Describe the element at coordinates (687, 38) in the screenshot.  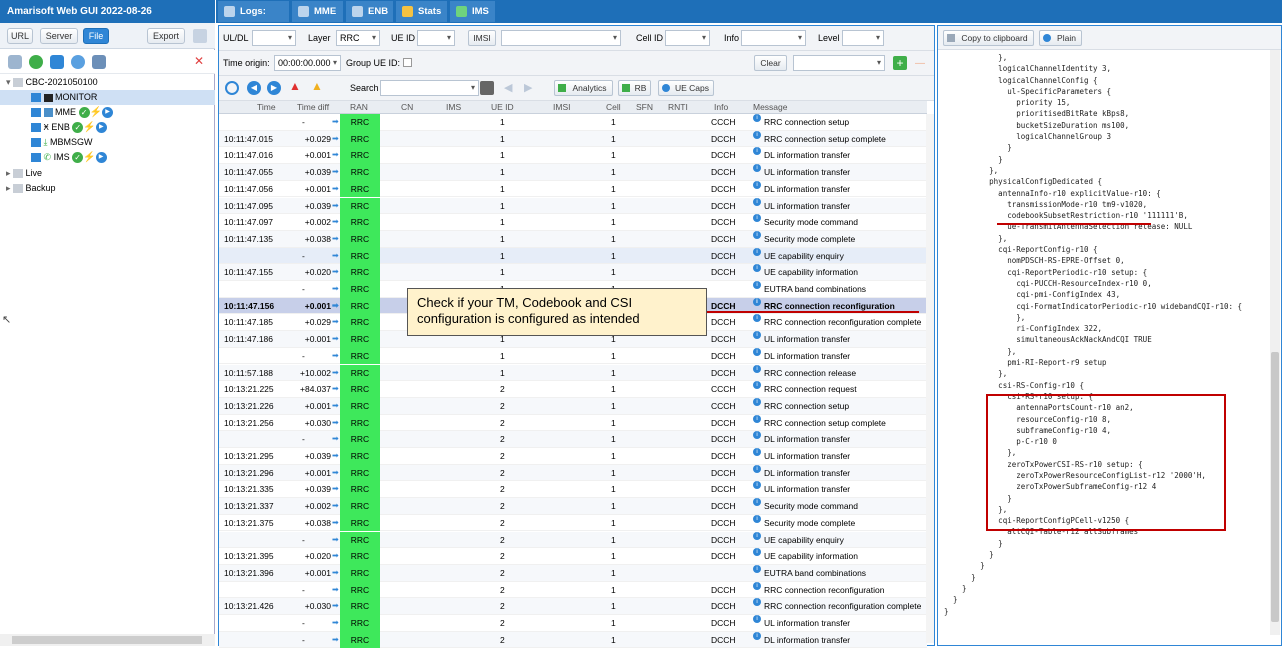
I see `cellid-select` at that location.